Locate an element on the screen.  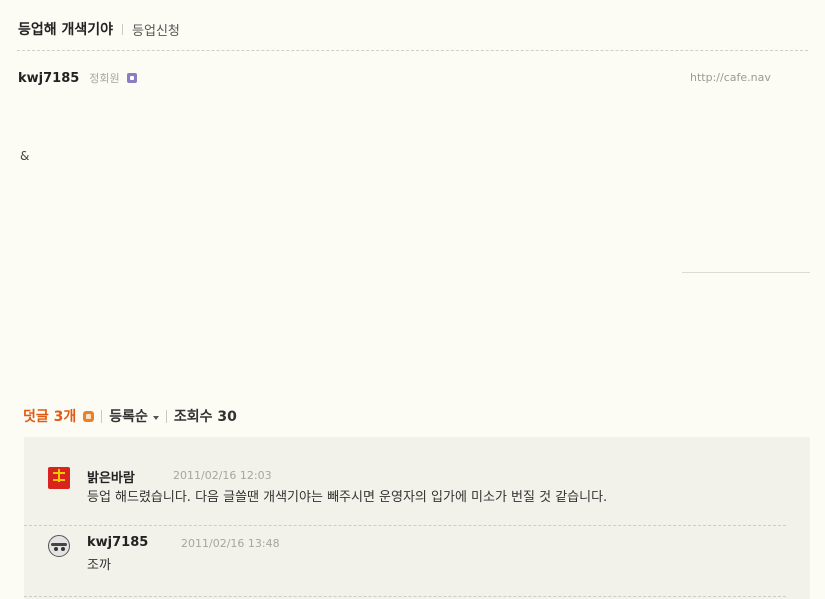
comment-count-label: 덧글 3개 is located at coordinates (49, 416).